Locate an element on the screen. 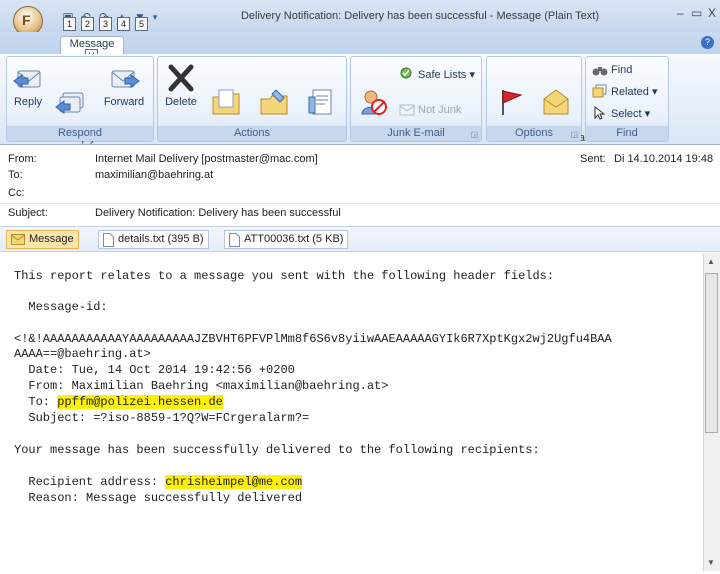 The width and height of the screenshot is (720, 574). attachment-details: details.txt (395 B) is located at coordinates (153, 239).